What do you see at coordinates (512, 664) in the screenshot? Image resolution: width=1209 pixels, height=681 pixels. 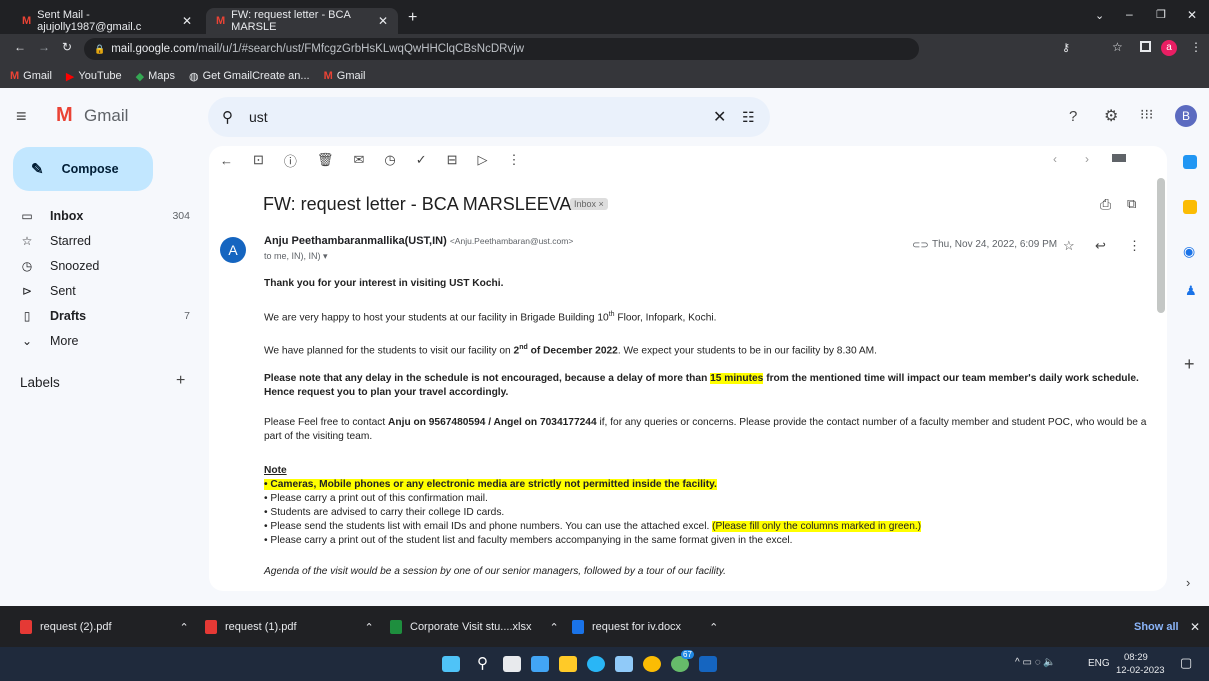 I see `task-view-icon` at bounding box center [512, 664].